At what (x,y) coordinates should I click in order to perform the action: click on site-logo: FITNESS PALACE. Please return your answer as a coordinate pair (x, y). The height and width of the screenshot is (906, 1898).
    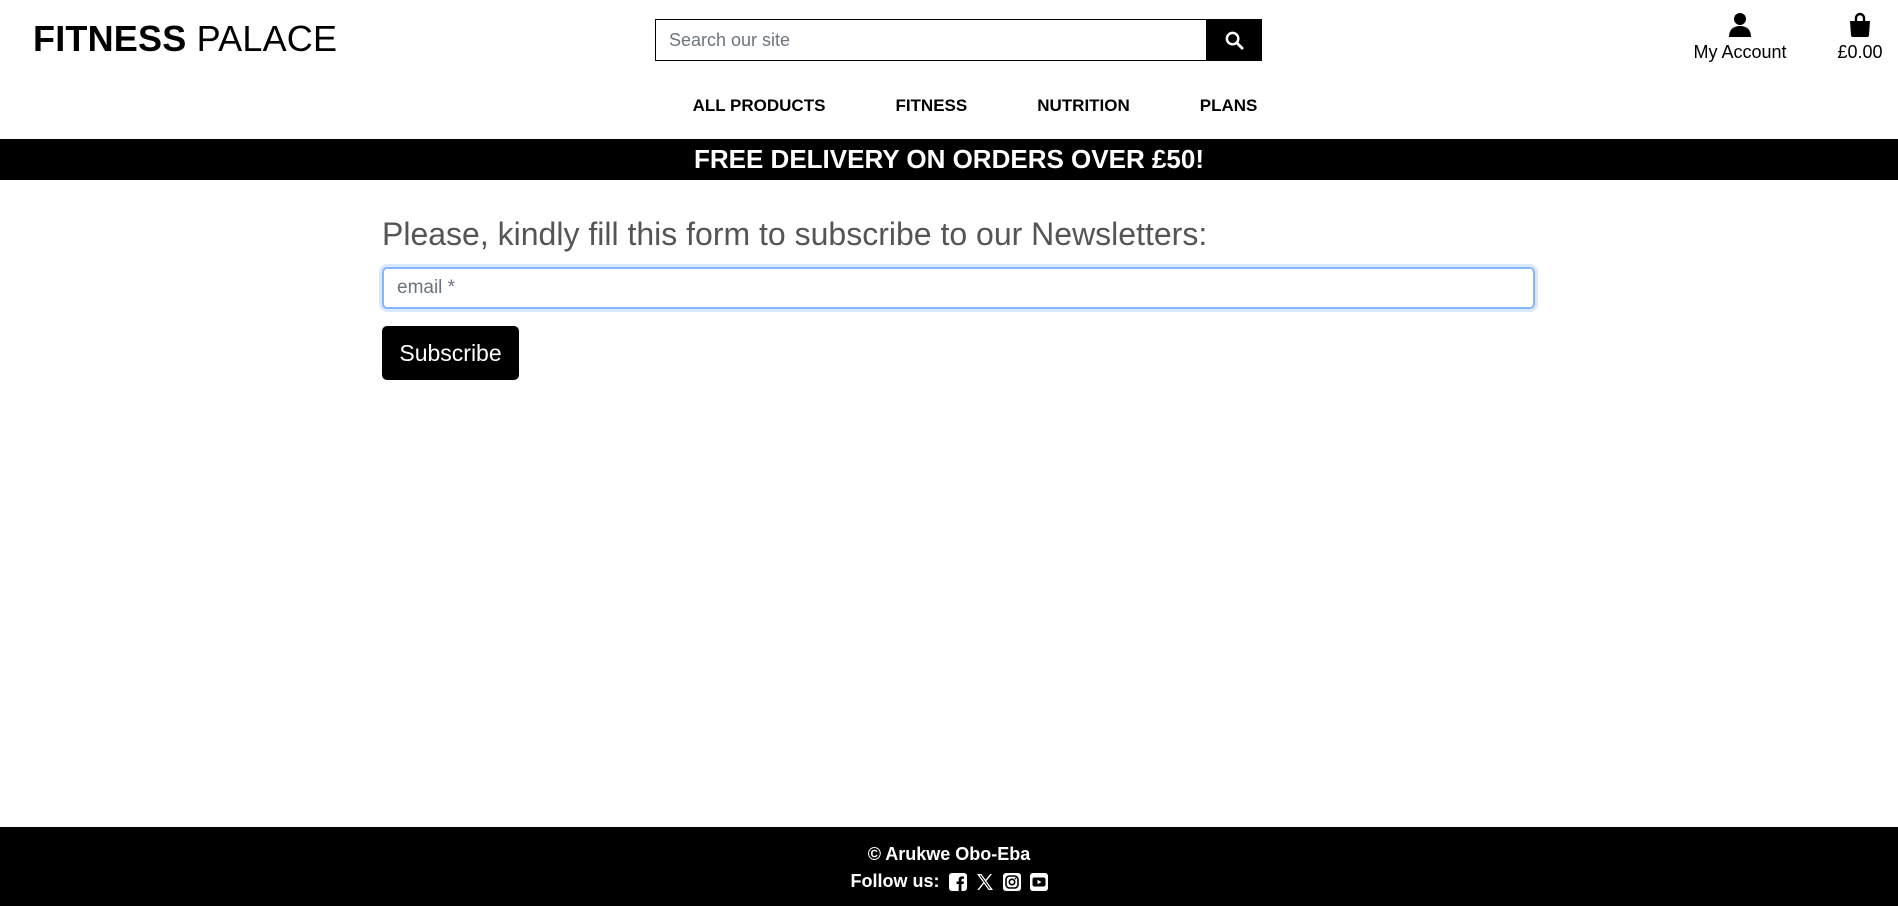
    Looking at the image, I should click on (185, 39).